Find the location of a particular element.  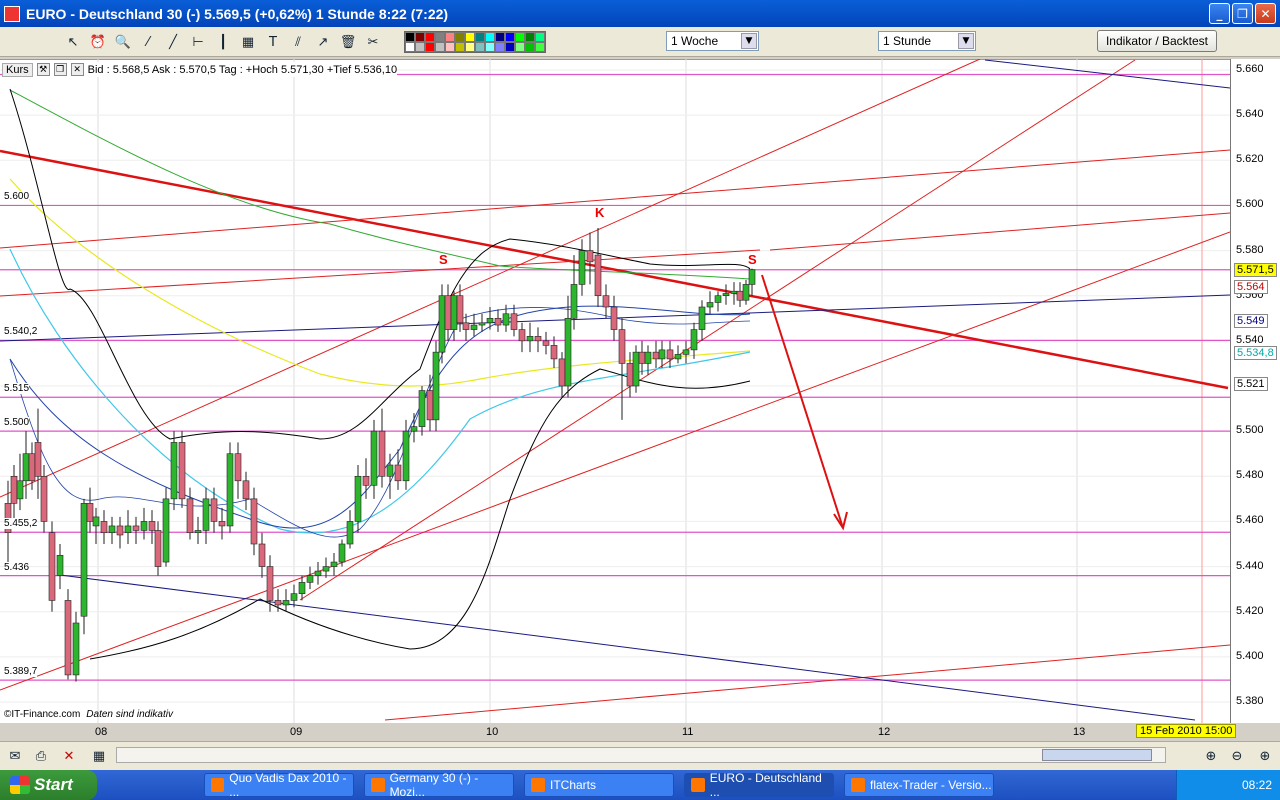

ray-icon: ╱ is located at coordinates (173, 42).